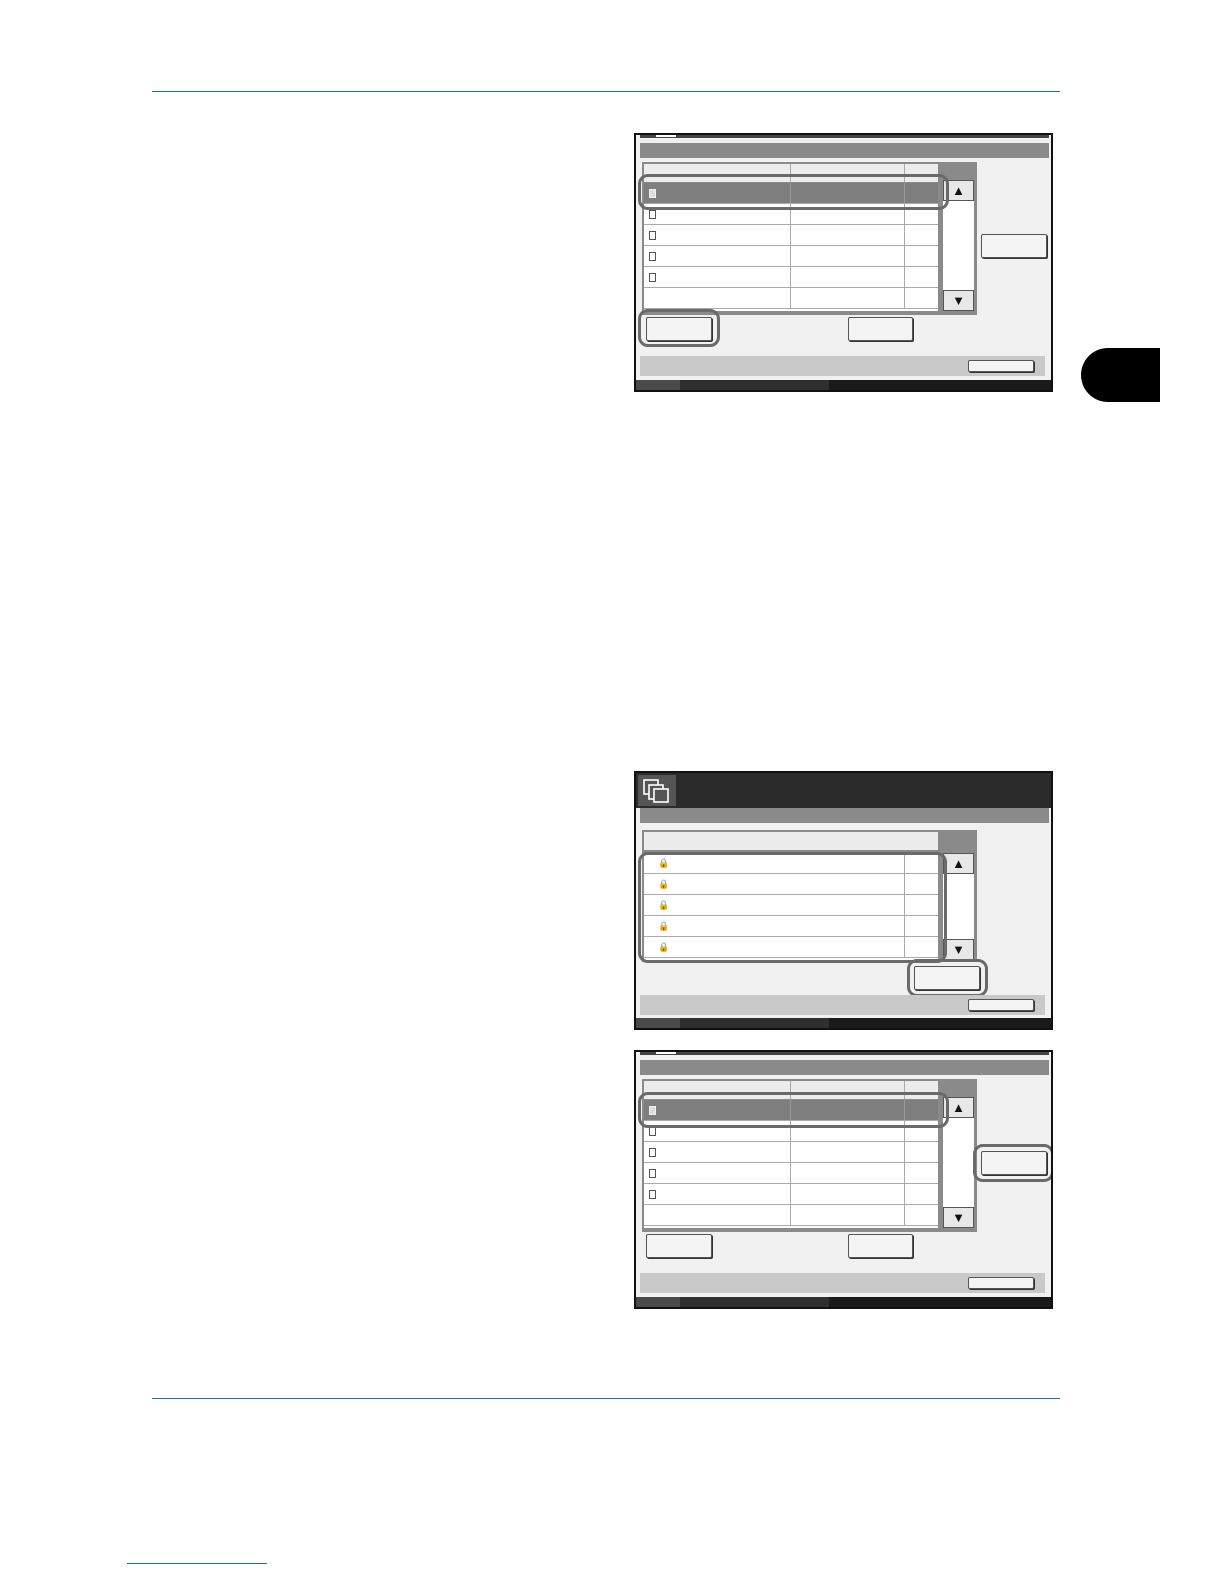 The width and height of the screenshot is (1224, 1584). I want to click on document-list-panel: ▲ ▼, so click(843, 262).